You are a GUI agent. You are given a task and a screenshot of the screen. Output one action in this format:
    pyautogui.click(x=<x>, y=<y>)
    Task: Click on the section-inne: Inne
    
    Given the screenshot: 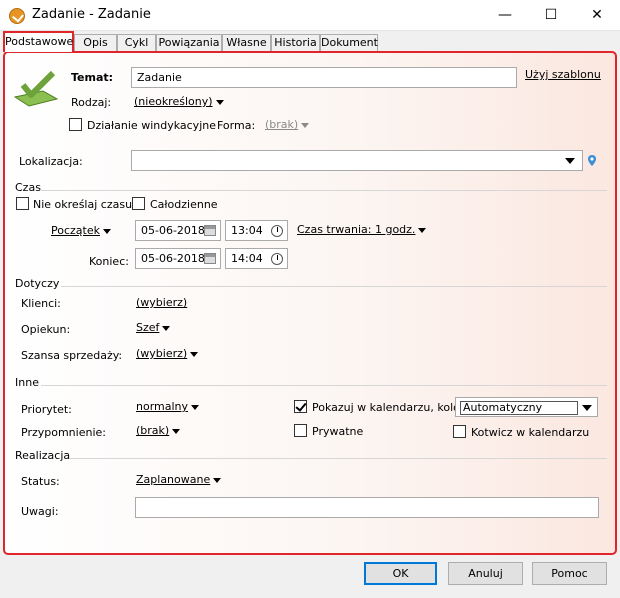 What is the action you would take?
    pyautogui.click(x=27, y=382)
    